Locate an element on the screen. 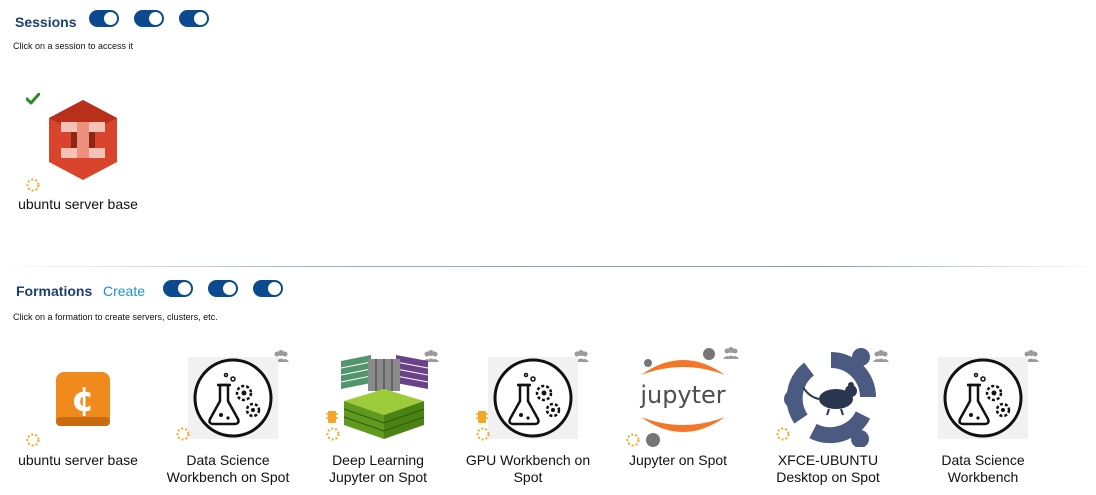 The width and height of the screenshot is (1096, 495). formation-label-line1: ubuntu server base is located at coordinates (78, 460).